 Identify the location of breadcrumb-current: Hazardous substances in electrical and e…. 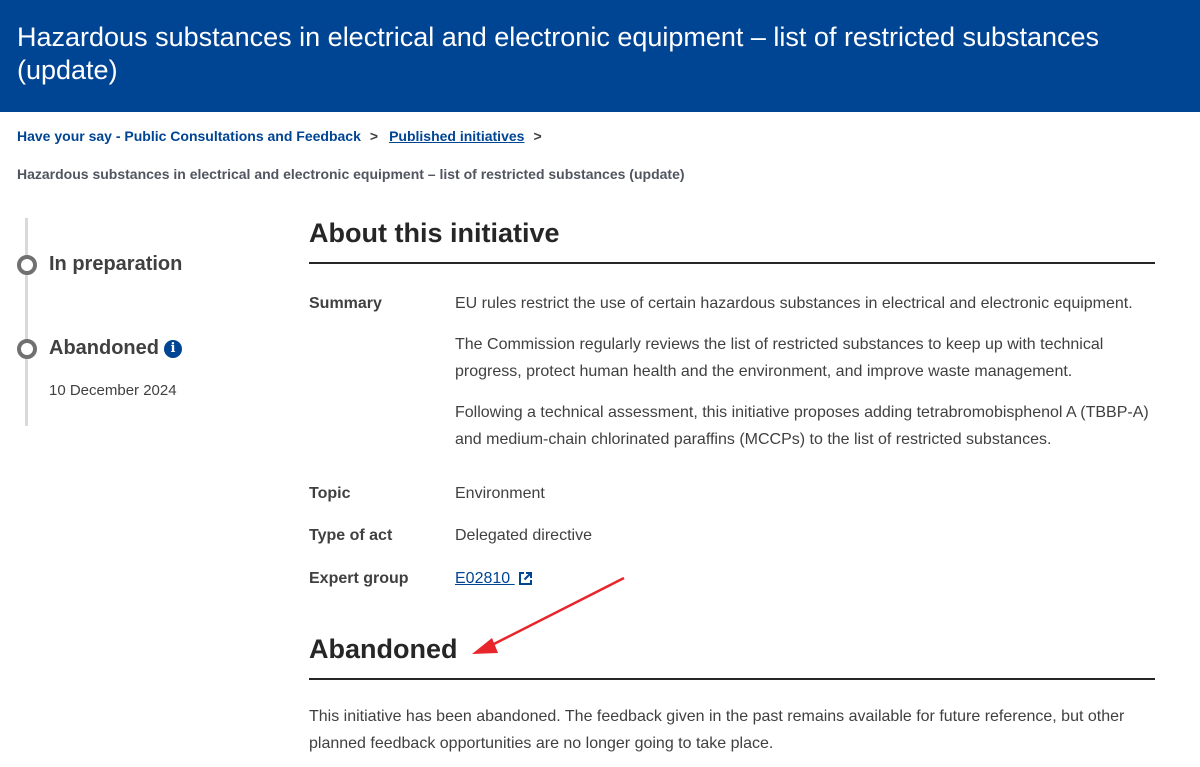
(351, 174).